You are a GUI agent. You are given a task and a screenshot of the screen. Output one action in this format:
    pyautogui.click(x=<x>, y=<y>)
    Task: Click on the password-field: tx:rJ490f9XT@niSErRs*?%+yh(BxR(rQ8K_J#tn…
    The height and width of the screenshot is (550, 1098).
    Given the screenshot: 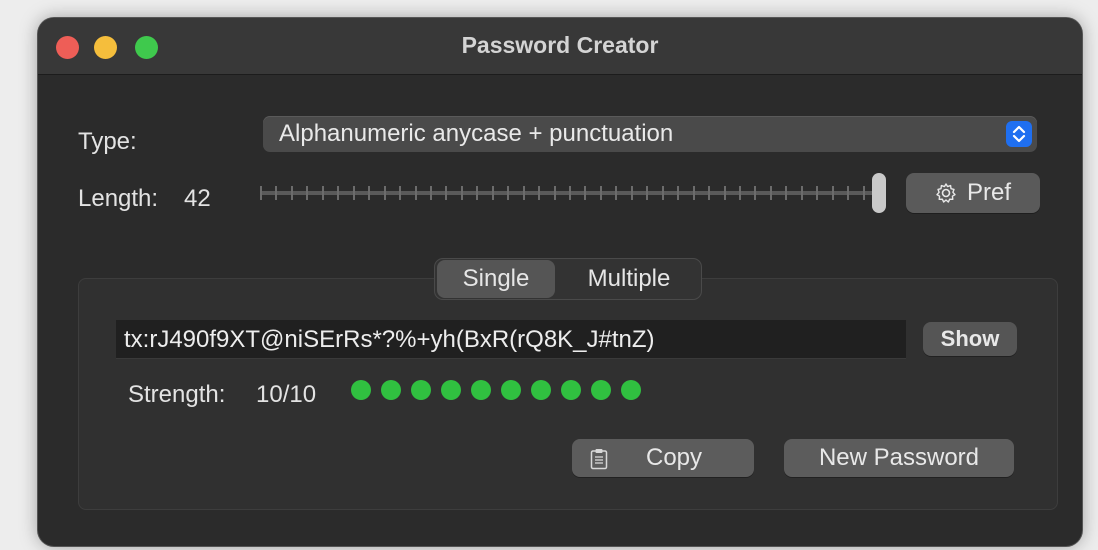 What is the action you would take?
    pyautogui.click(x=511, y=339)
    